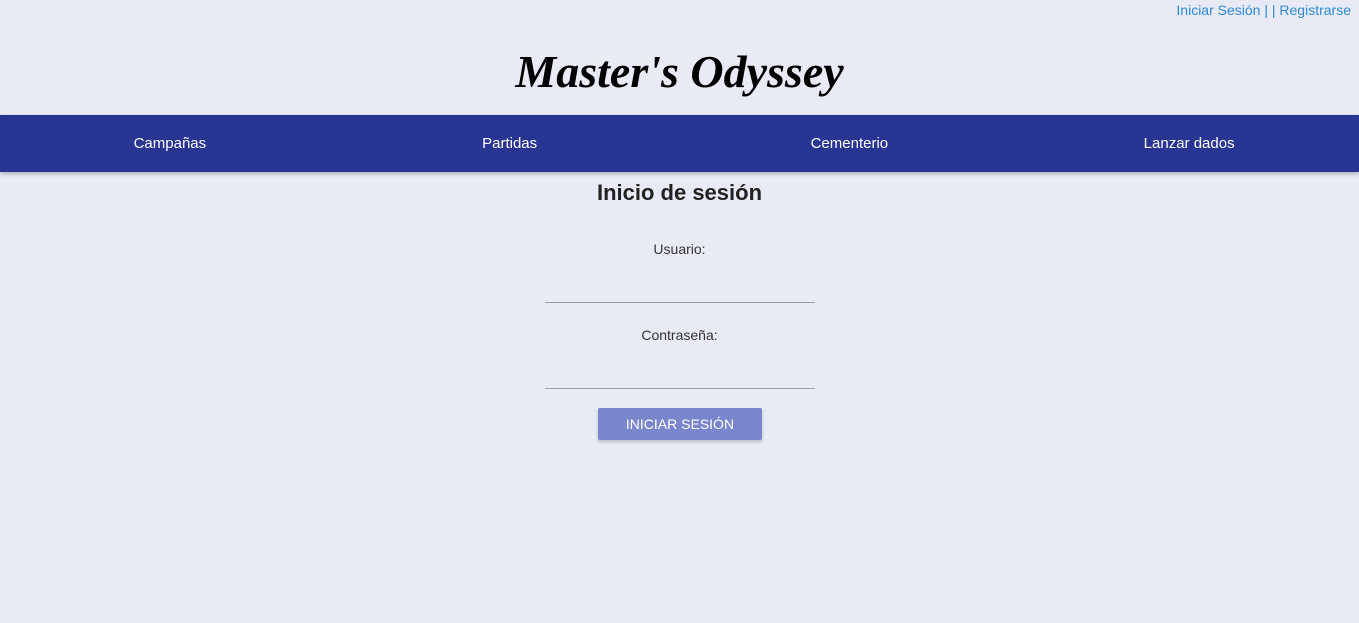 The height and width of the screenshot is (623, 1359). I want to click on login-submit-button: INICIAR SESIÓN, so click(680, 424).